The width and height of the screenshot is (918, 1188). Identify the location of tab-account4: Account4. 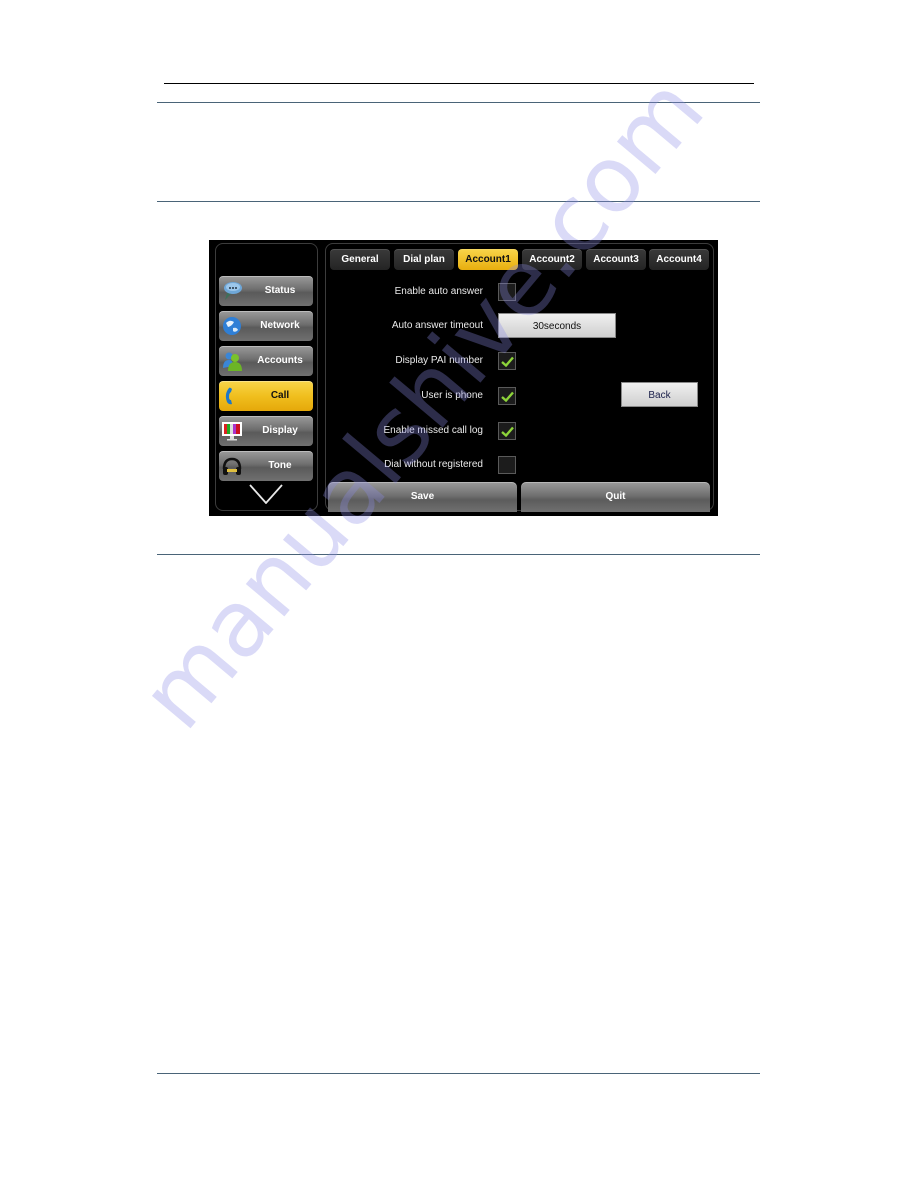
(679, 259).